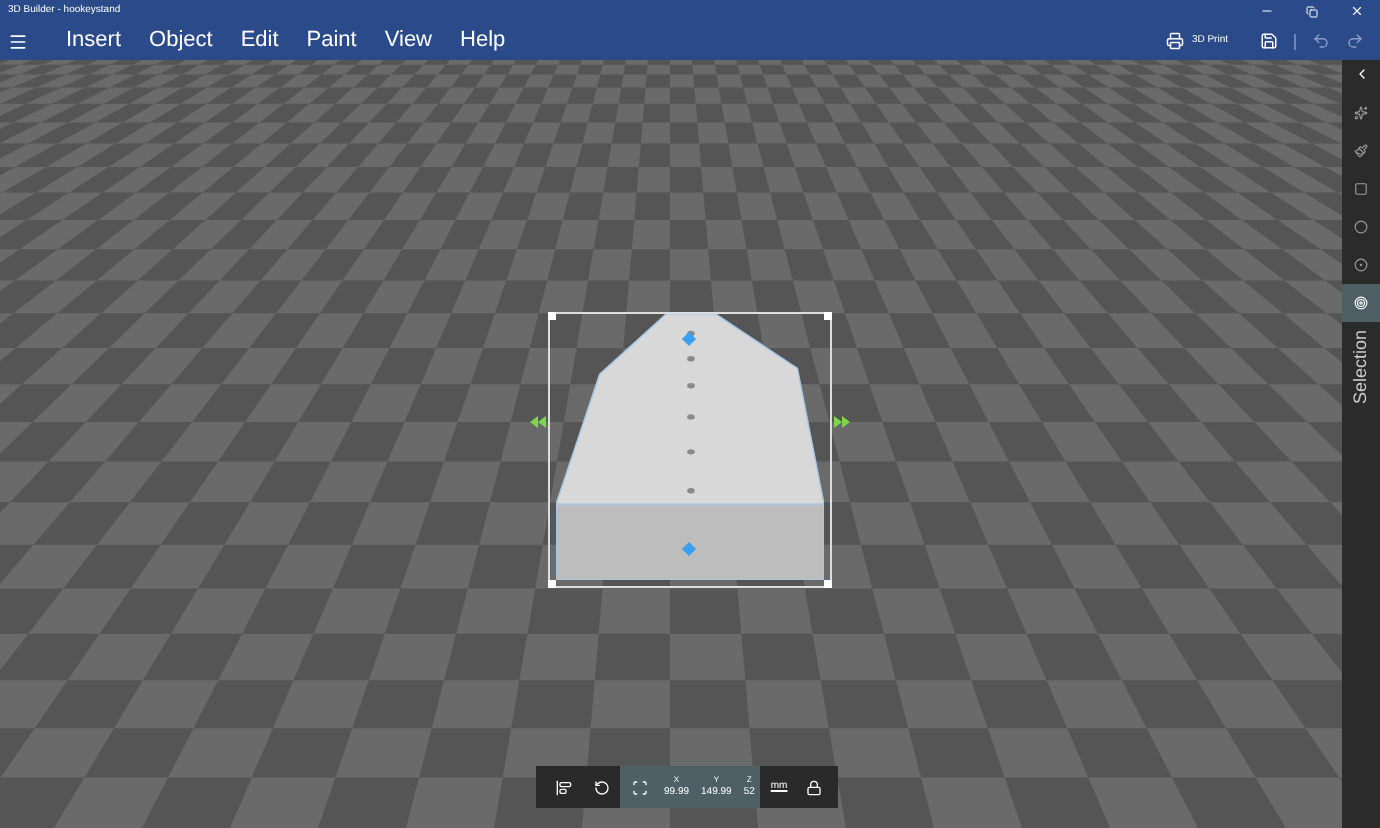  What do you see at coordinates (1355, 41) in the screenshot?
I see `redo-icon` at bounding box center [1355, 41].